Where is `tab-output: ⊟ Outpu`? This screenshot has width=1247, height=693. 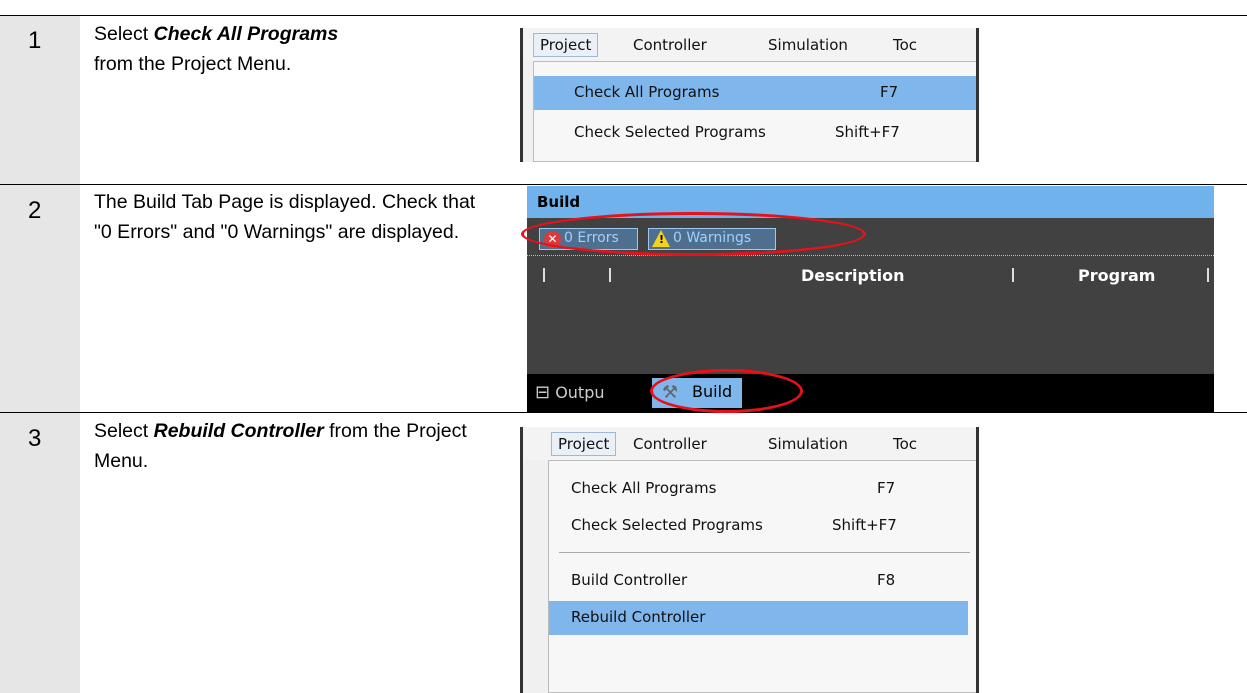
tab-output: ⊟ Outpu is located at coordinates (570, 392).